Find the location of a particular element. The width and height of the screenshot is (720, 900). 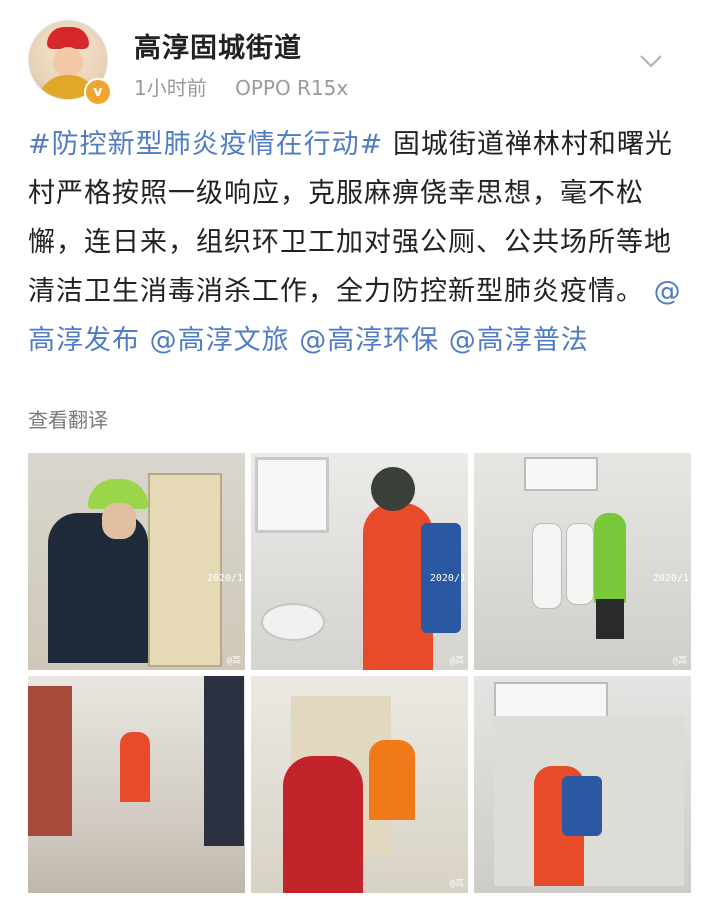

staircase is located at coordinates (50, 761).